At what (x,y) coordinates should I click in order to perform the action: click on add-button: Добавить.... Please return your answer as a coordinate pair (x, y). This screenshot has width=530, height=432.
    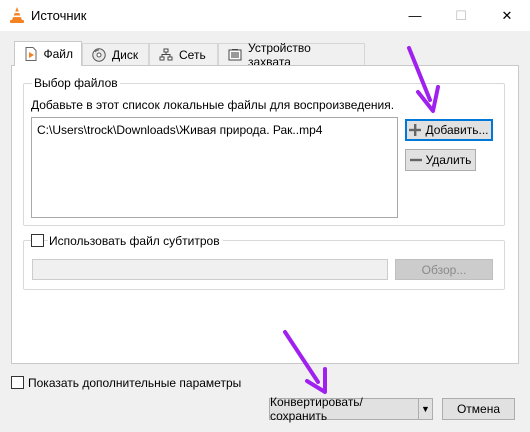
    Looking at the image, I should click on (449, 130).